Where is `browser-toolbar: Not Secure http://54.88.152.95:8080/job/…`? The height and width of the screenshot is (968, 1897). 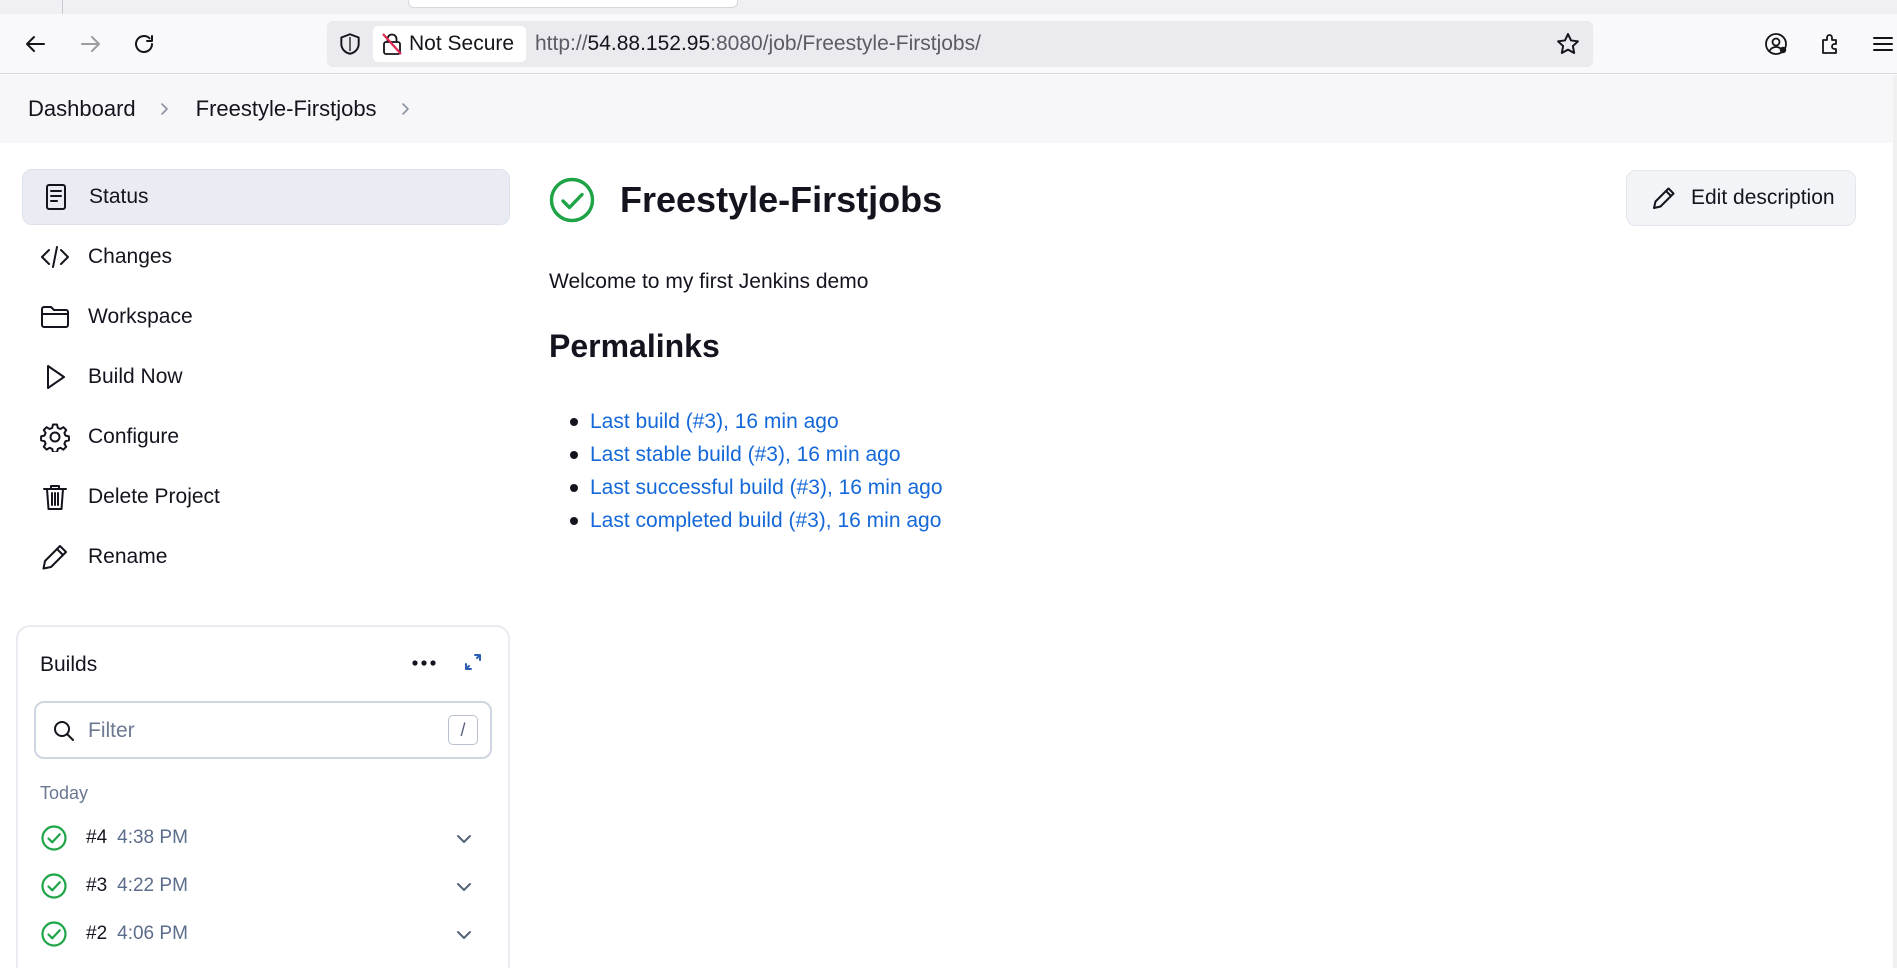 browser-toolbar: Not Secure http://54.88.152.95:8080/job/… is located at coordinates (948, 44).